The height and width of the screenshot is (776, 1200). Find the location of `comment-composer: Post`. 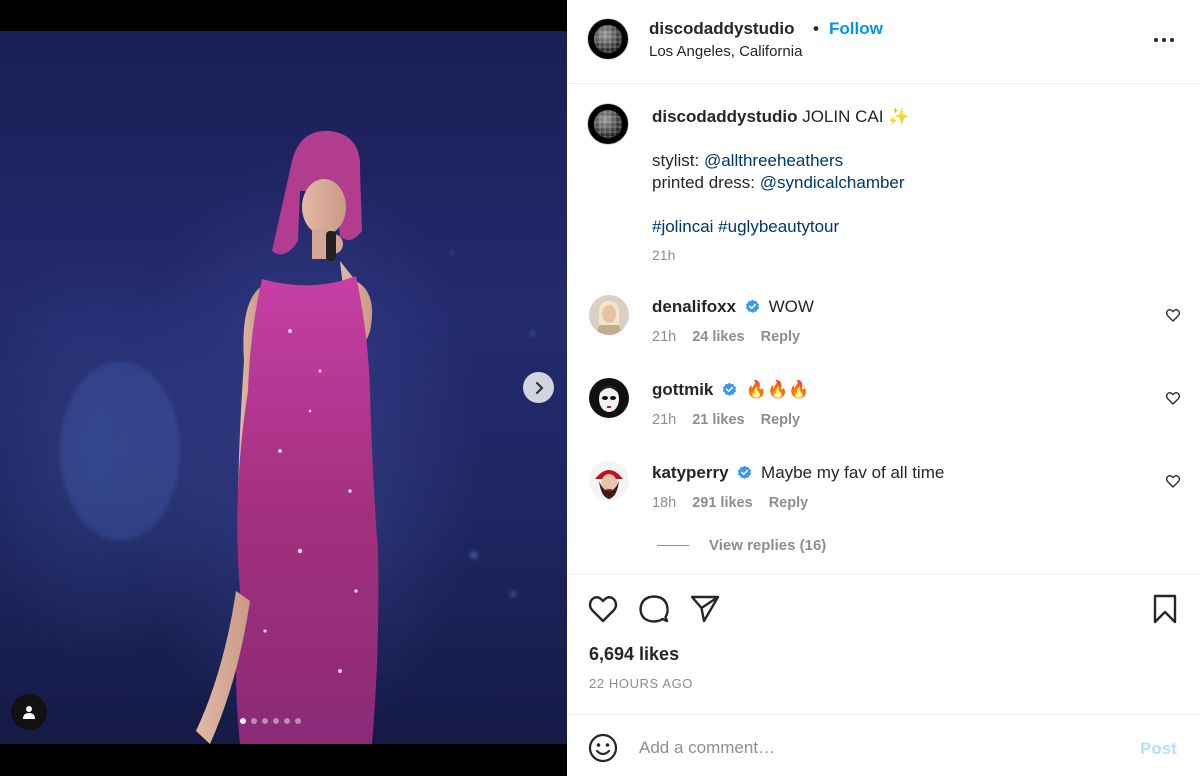

comment-composer: Post is located at coordinates (883, 745).